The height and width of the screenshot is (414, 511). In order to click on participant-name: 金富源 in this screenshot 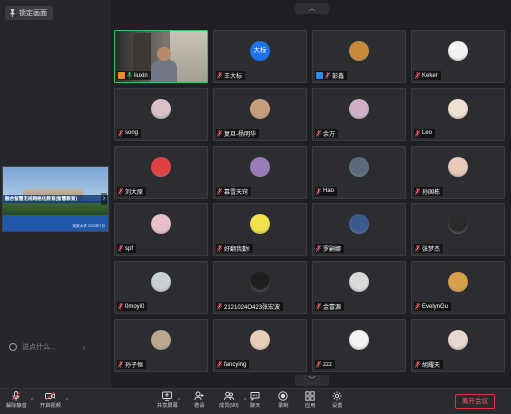, I will do `click(332, 308)`.